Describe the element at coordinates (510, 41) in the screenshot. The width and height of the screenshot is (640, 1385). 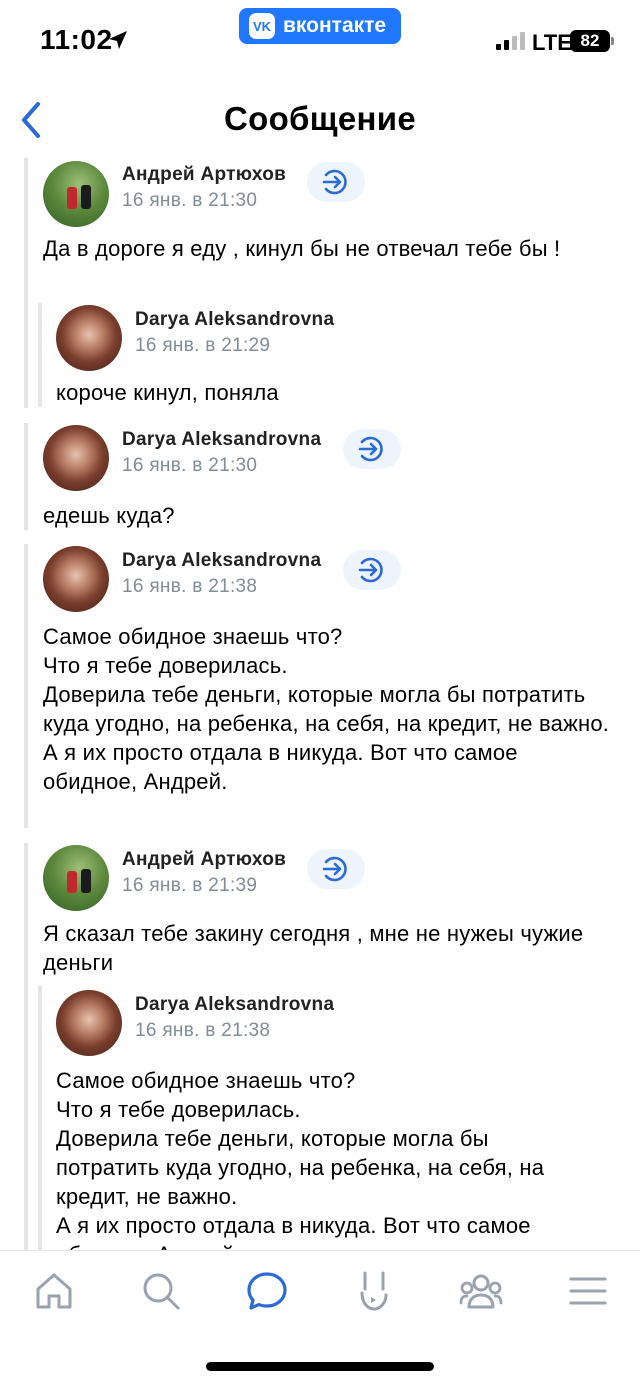
I see `cellular-signal-icon` at that location.